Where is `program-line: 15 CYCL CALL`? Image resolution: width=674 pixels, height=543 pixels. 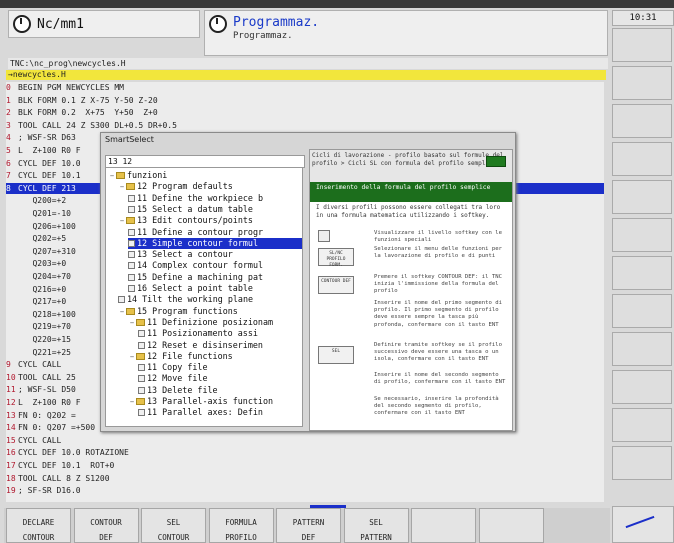
program-line: 15 CYCL CALL is located at coordinates (305, 440).